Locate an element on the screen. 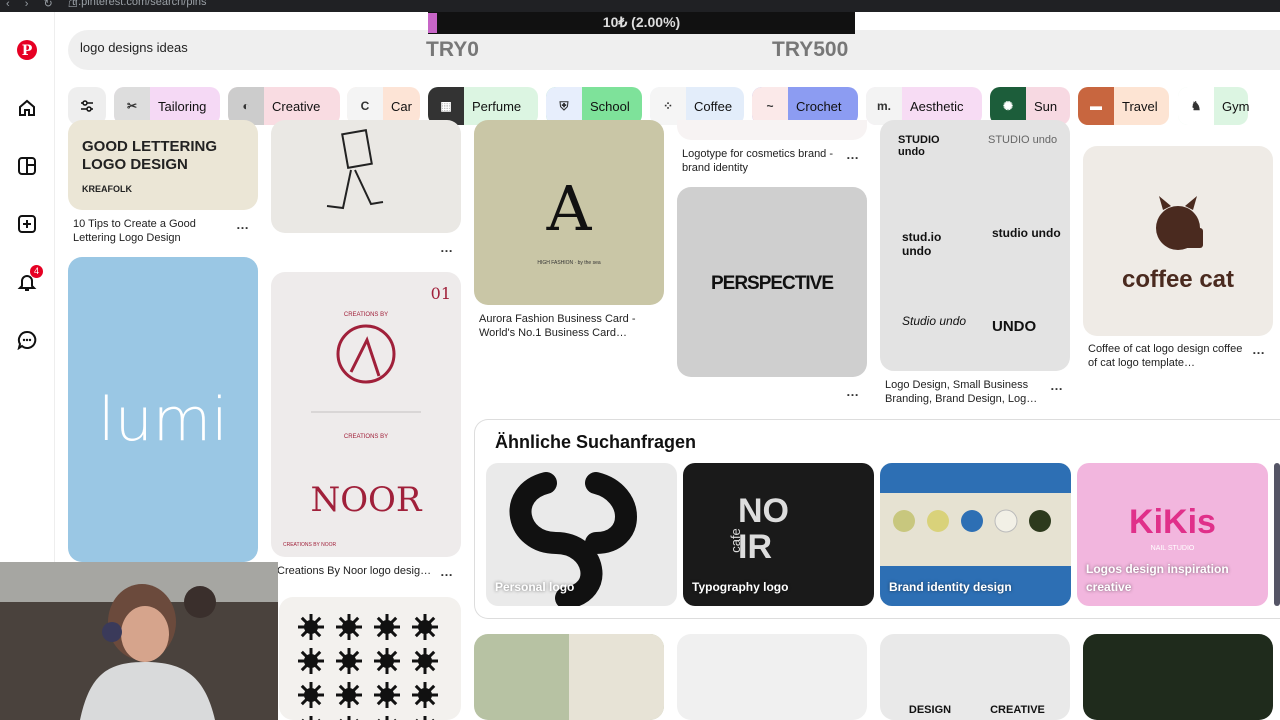  similar-search-card-partial is located at coordinates (1277, 534).